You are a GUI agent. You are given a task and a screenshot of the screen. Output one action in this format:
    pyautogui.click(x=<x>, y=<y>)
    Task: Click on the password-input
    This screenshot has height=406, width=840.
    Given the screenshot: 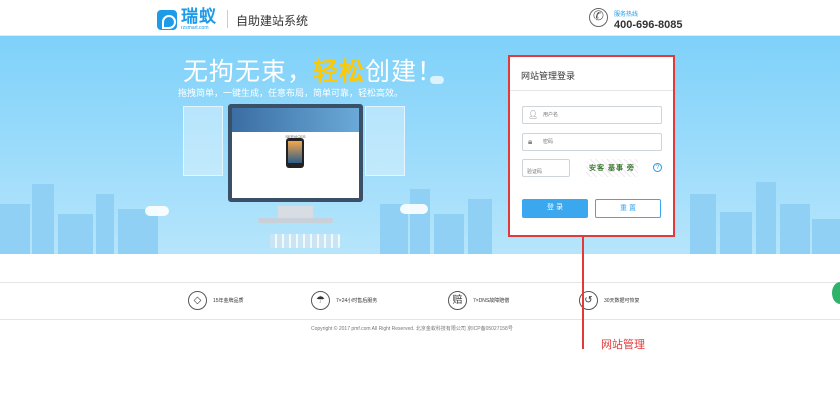 What is the action you would take?
    pyautogui.click(x=598, y=142)
    